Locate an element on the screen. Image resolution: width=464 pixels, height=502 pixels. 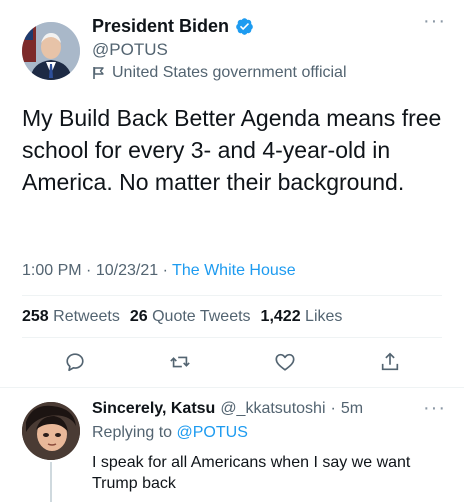
likes-count: 1,422 is located at coordinates (280, 316).